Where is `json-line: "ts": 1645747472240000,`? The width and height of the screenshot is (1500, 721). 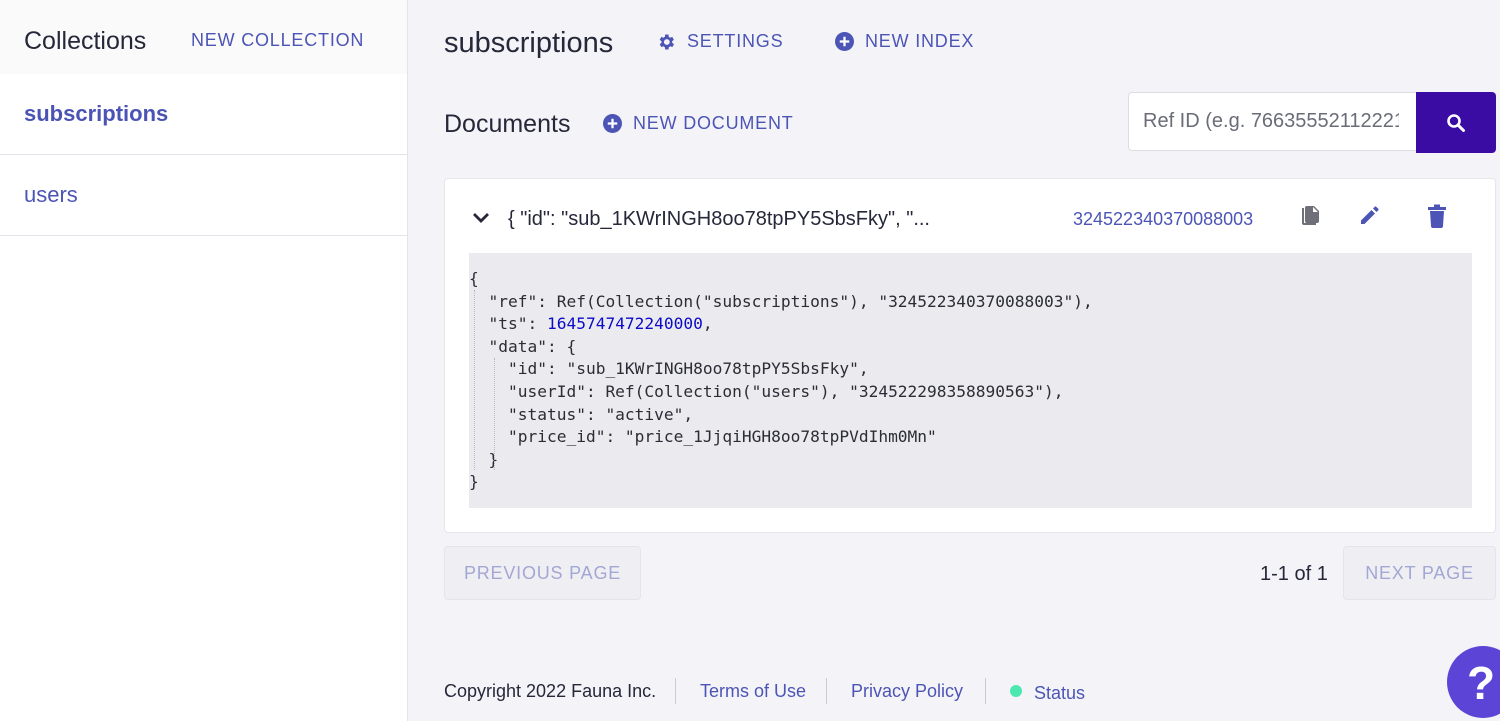 json-line: "ts": 1645747472240000, is located at coordinates (591, 324).